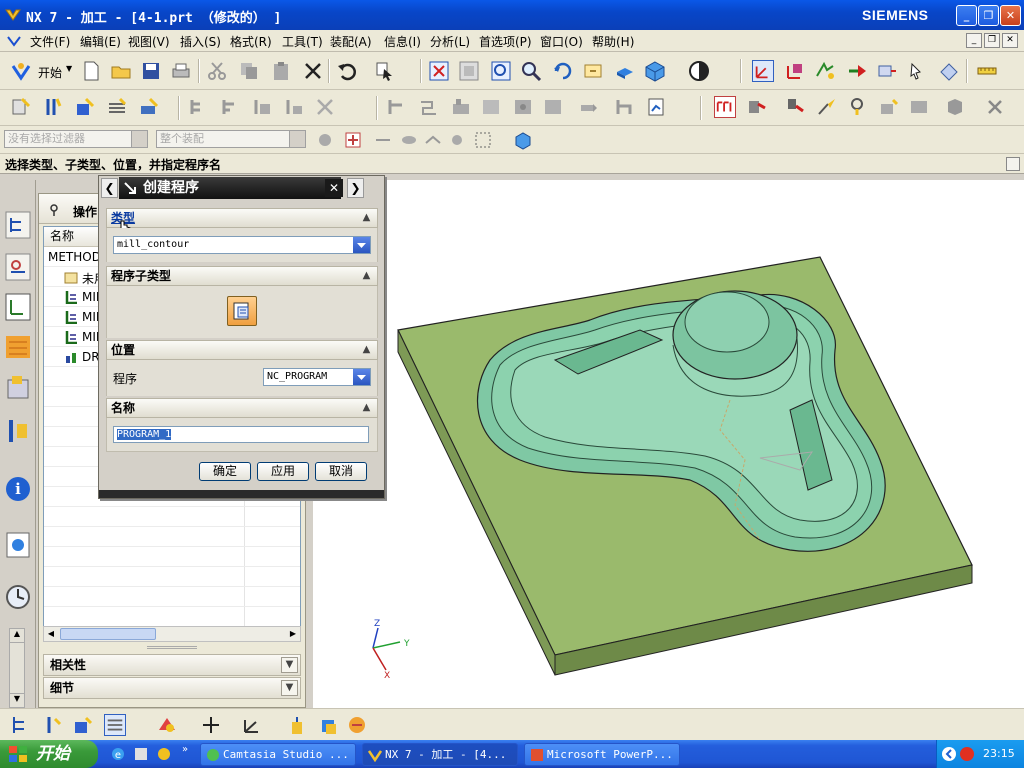 The width and height of the screenshot is (1024, 768). I want to click on output-cls-icon, so click(949, 71).